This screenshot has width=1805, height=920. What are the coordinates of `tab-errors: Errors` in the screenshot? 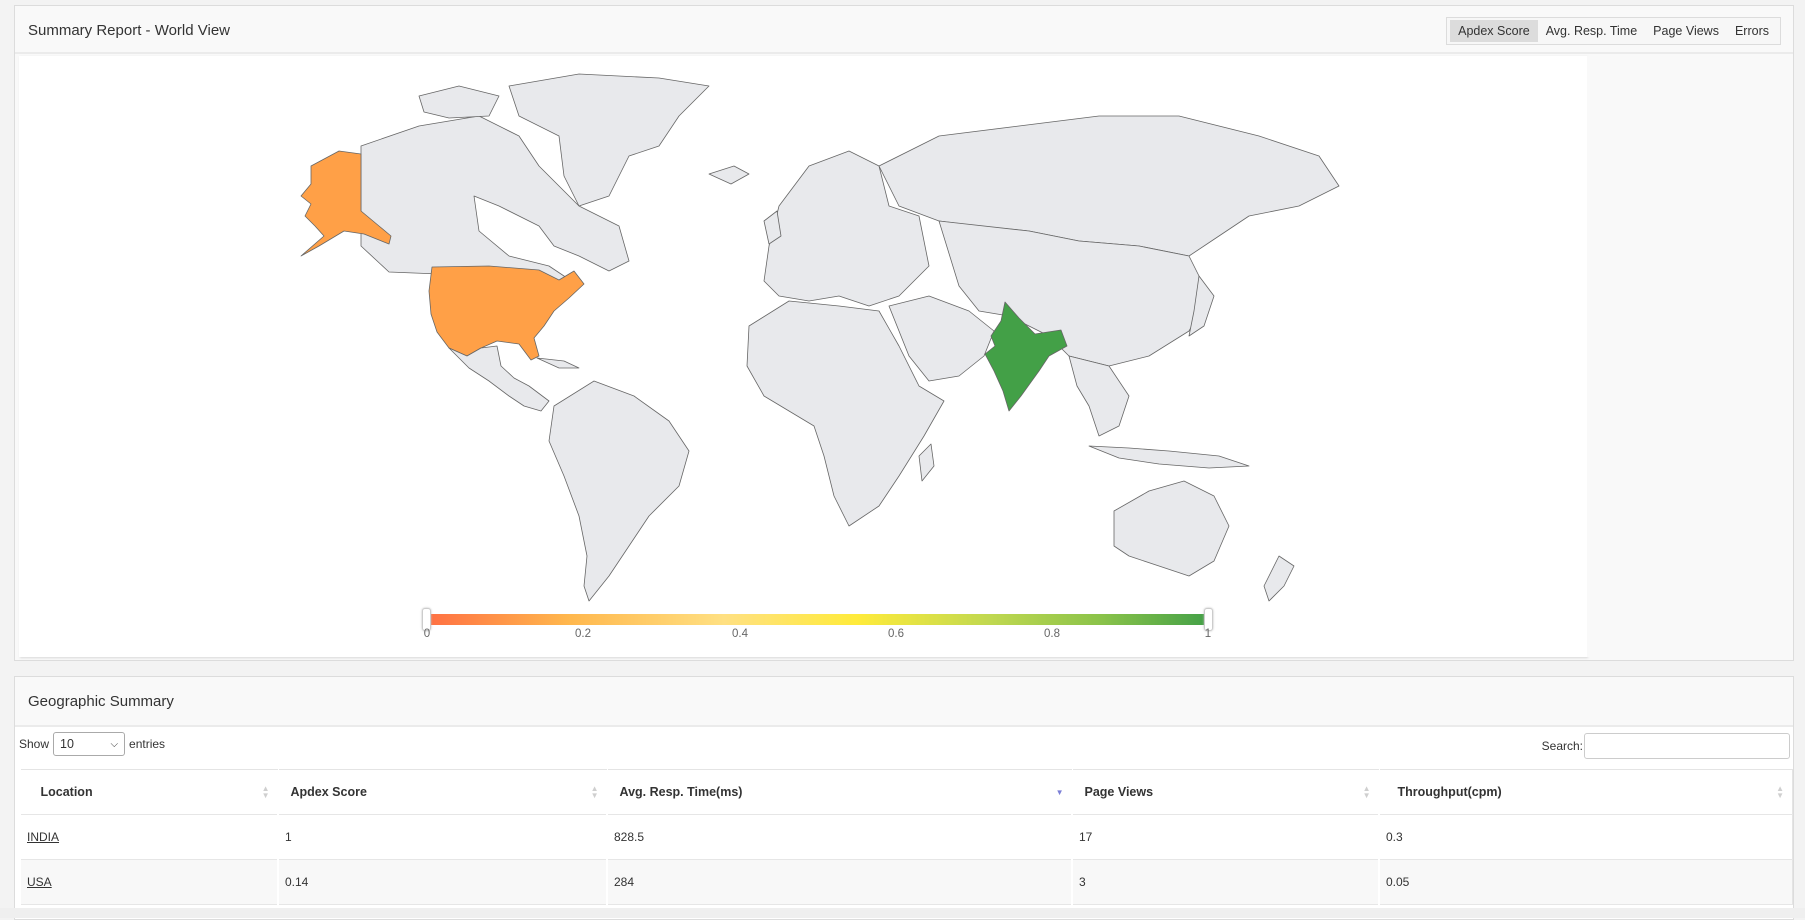 It's located at (1752, 31).